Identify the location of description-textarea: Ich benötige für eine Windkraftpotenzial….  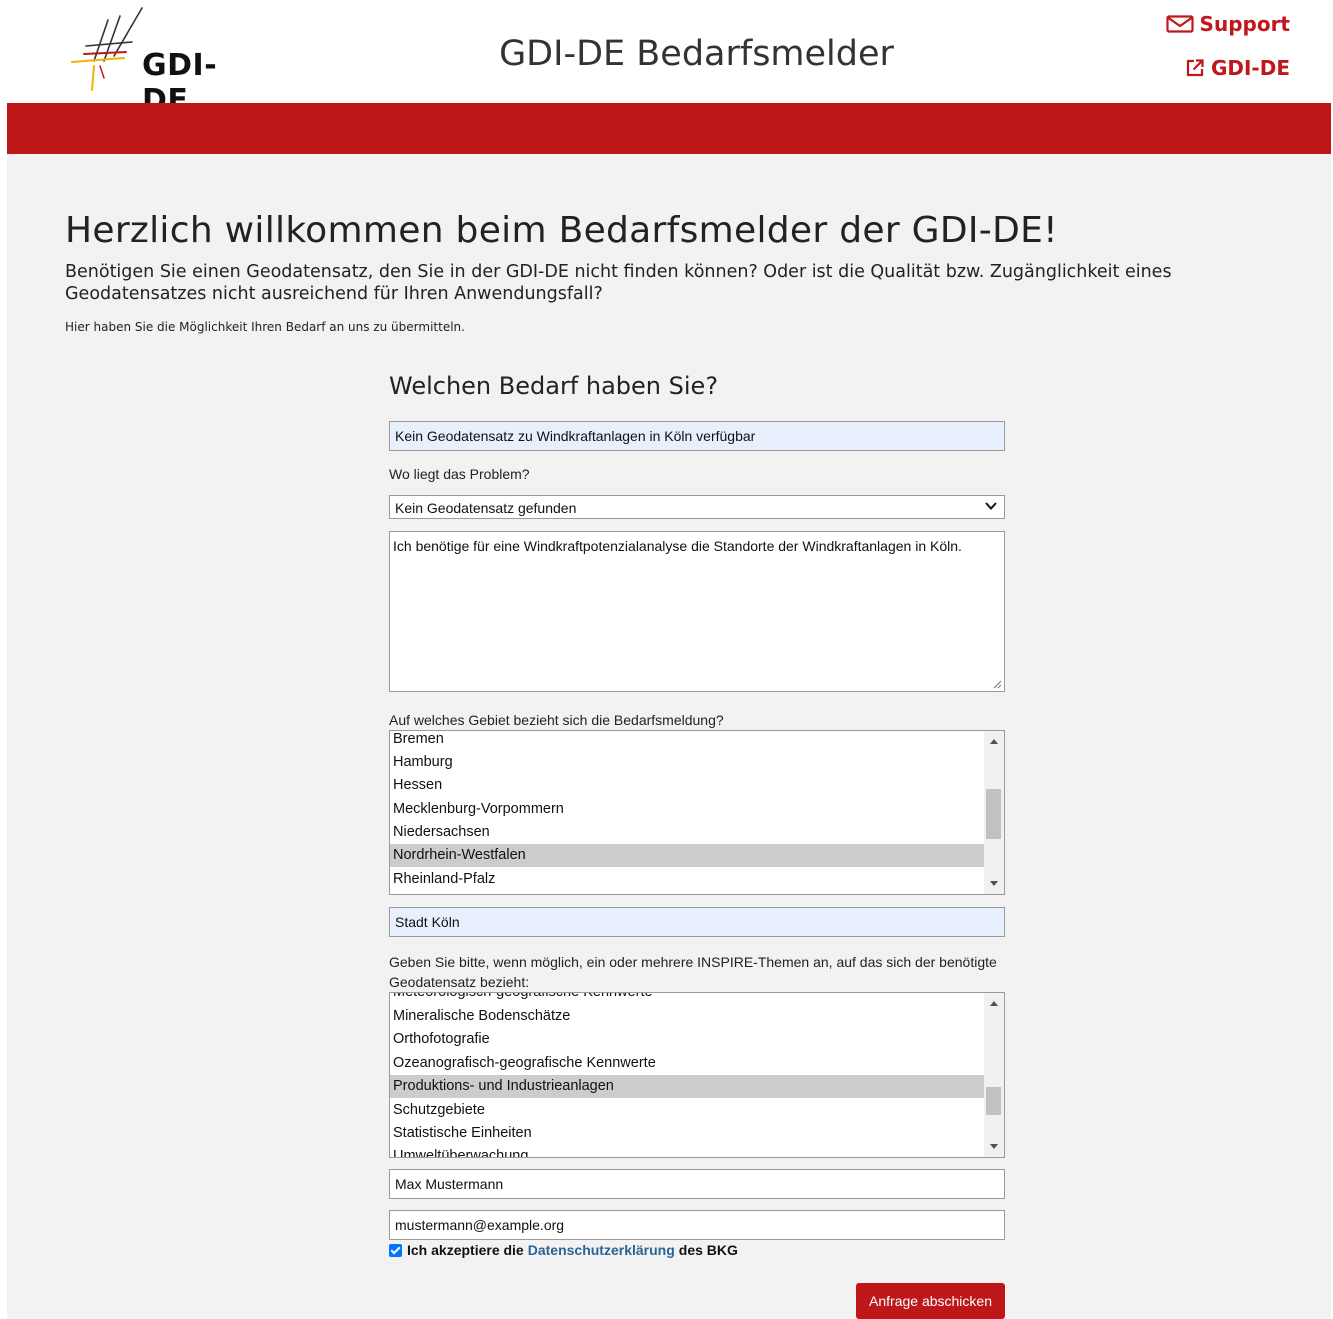
(697, 611).